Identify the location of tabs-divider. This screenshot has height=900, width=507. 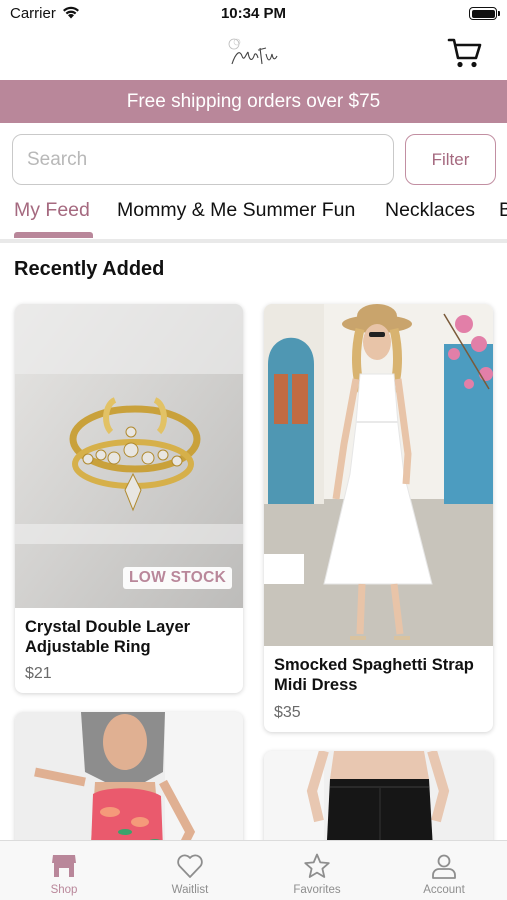
(253, 241).